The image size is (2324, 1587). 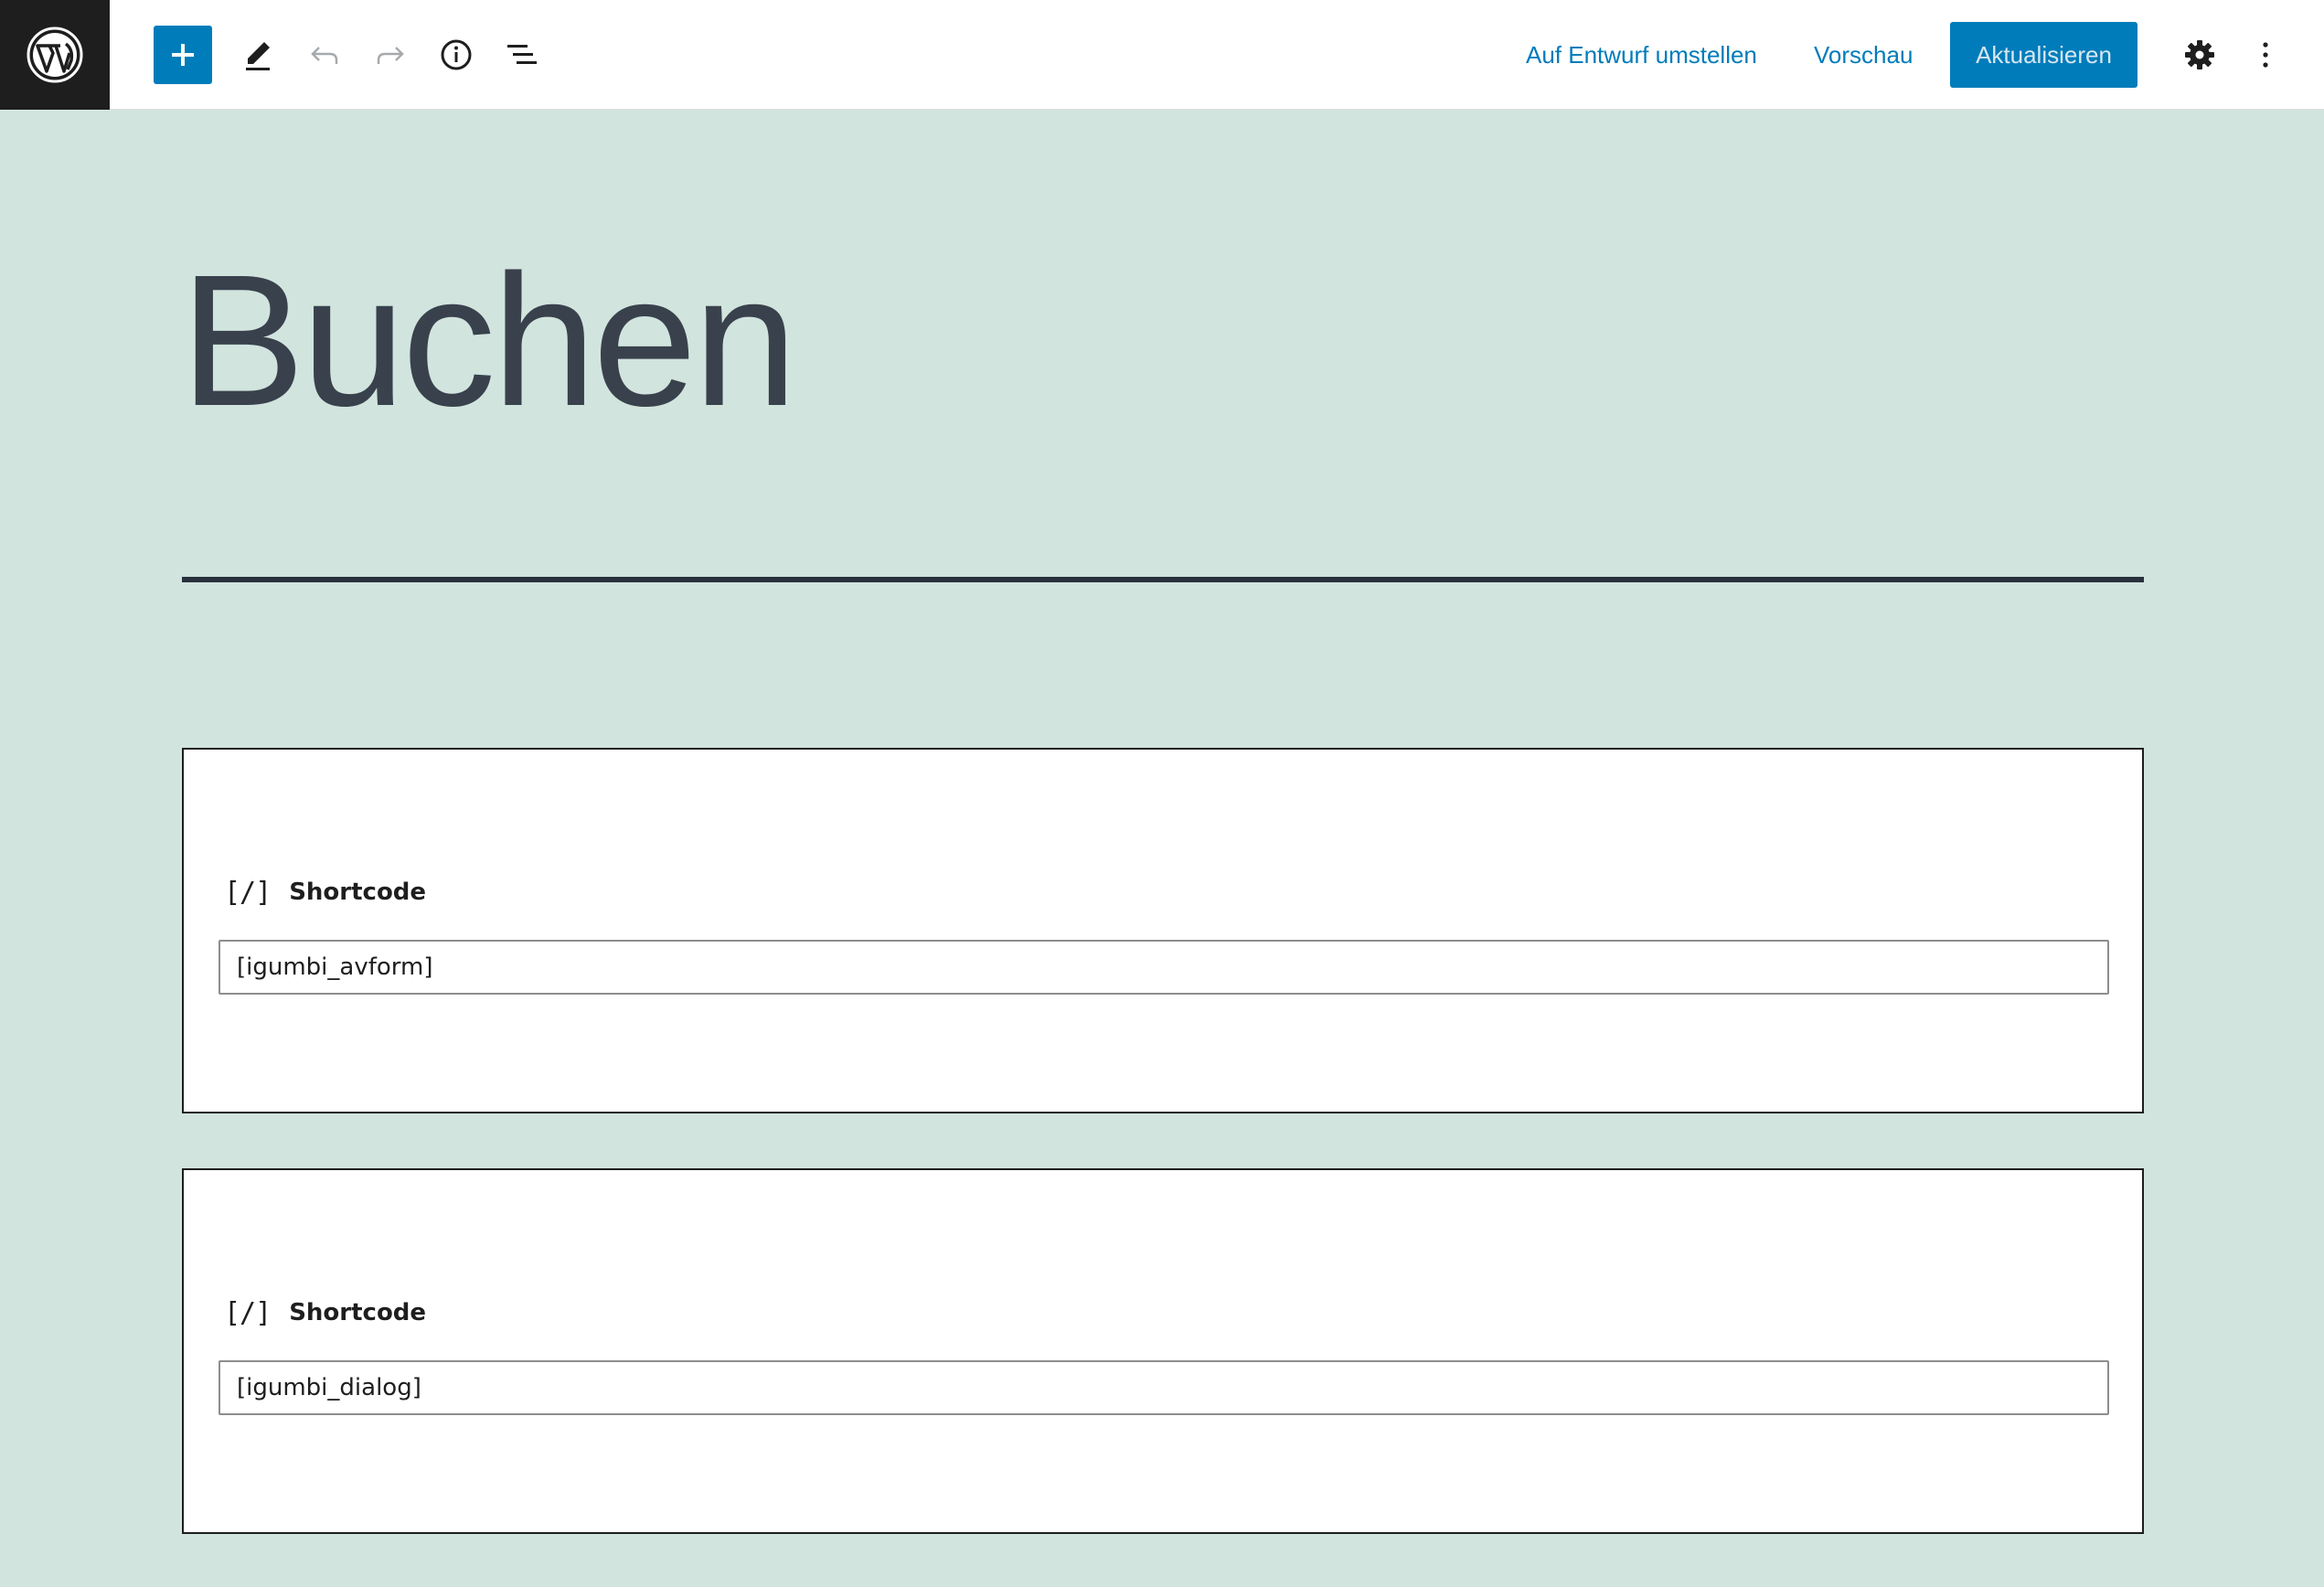 I want to click on info-icon, so click(x=456, y=54).